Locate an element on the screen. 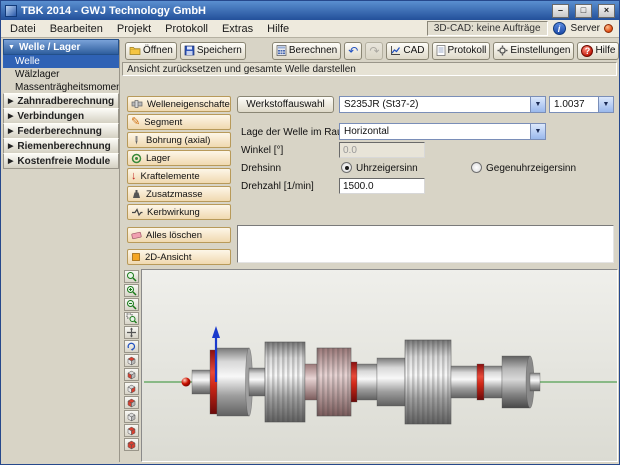  nav-section-kostenfreie-module: ▶ Kostenfreie Module is located at coordinates (61, 161).